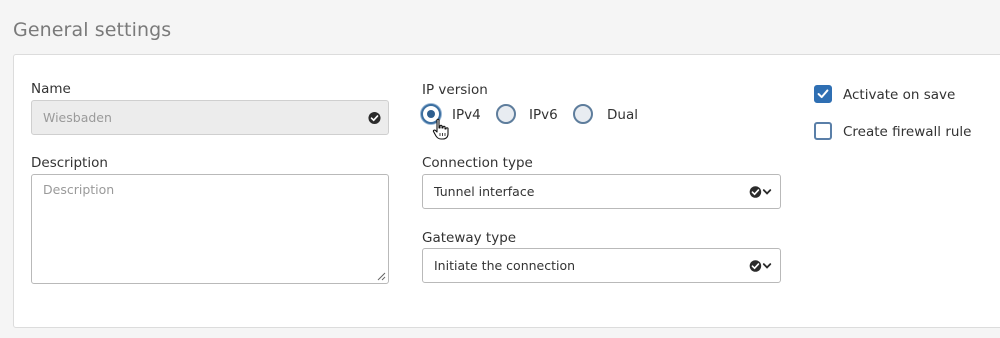 Image resolution: width=1000 pixels, height=338 pixels. Describe the element at coordinates (899, 95) in the screenshot. I see `activate-on-save-label: Activate on save` at that location.